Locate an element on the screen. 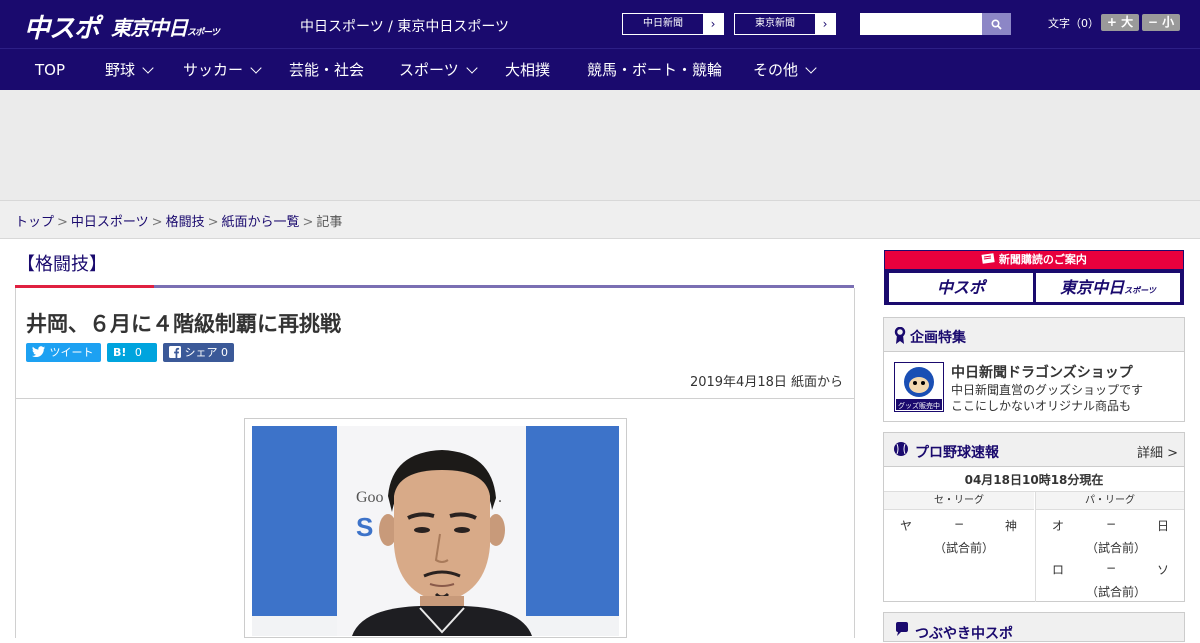 Image resolution: width=1200 pixels, height=643 pixels. baseball-icon is located at coordinates (901, 449).